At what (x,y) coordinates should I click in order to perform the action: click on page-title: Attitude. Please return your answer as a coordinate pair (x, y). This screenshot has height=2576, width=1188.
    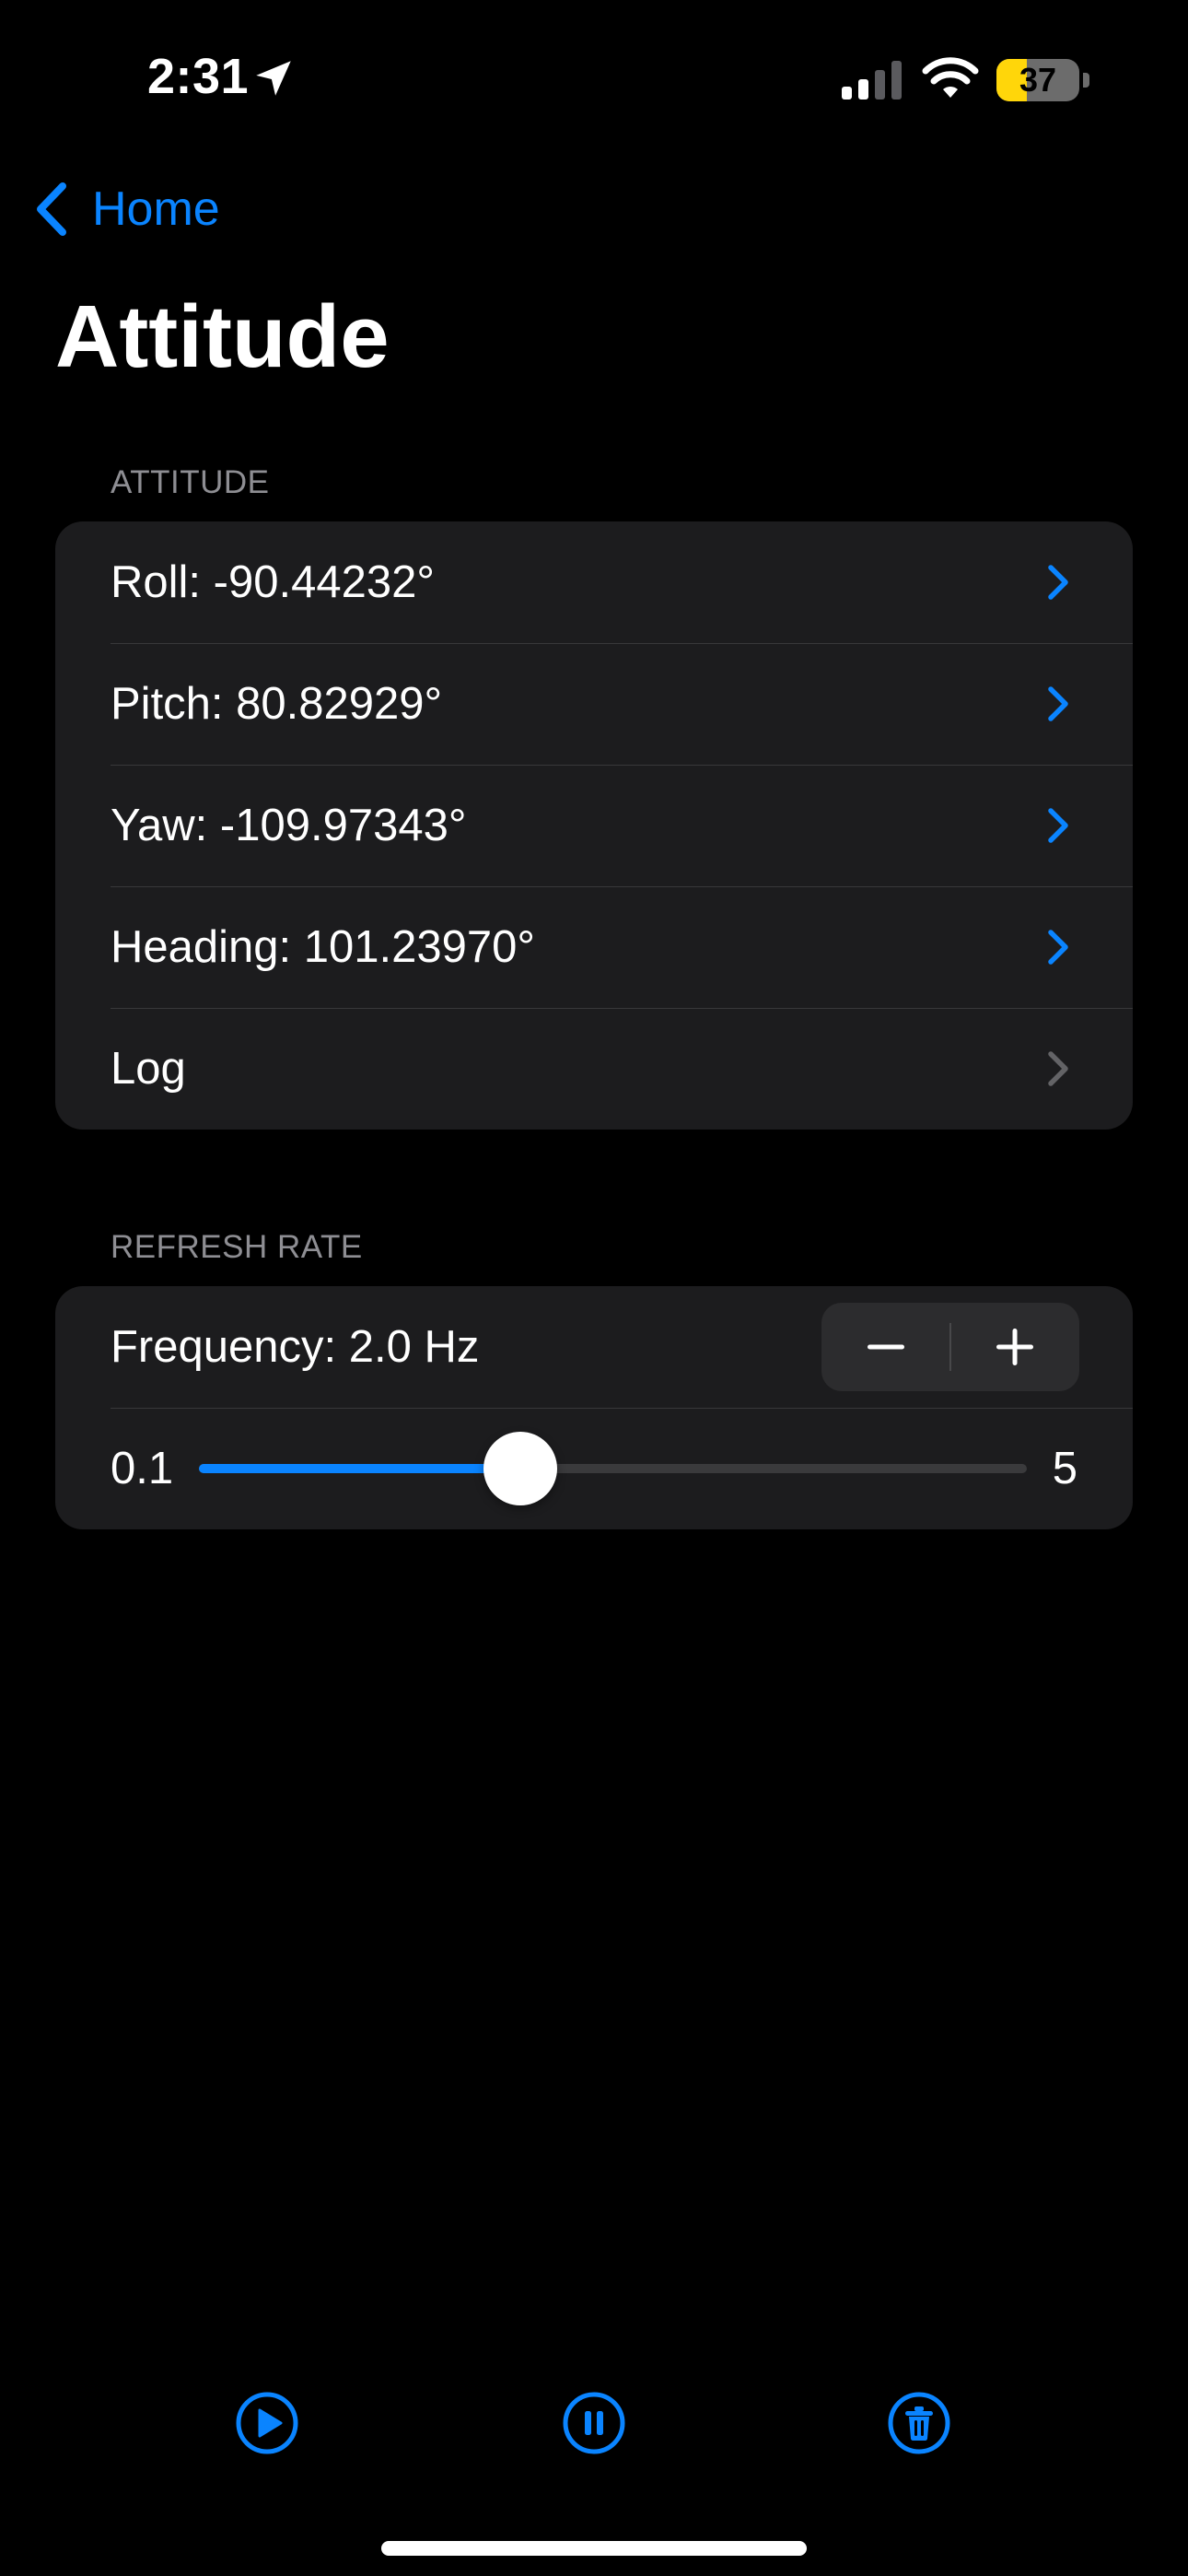
    Looking at the image, I should click on (222, 336).